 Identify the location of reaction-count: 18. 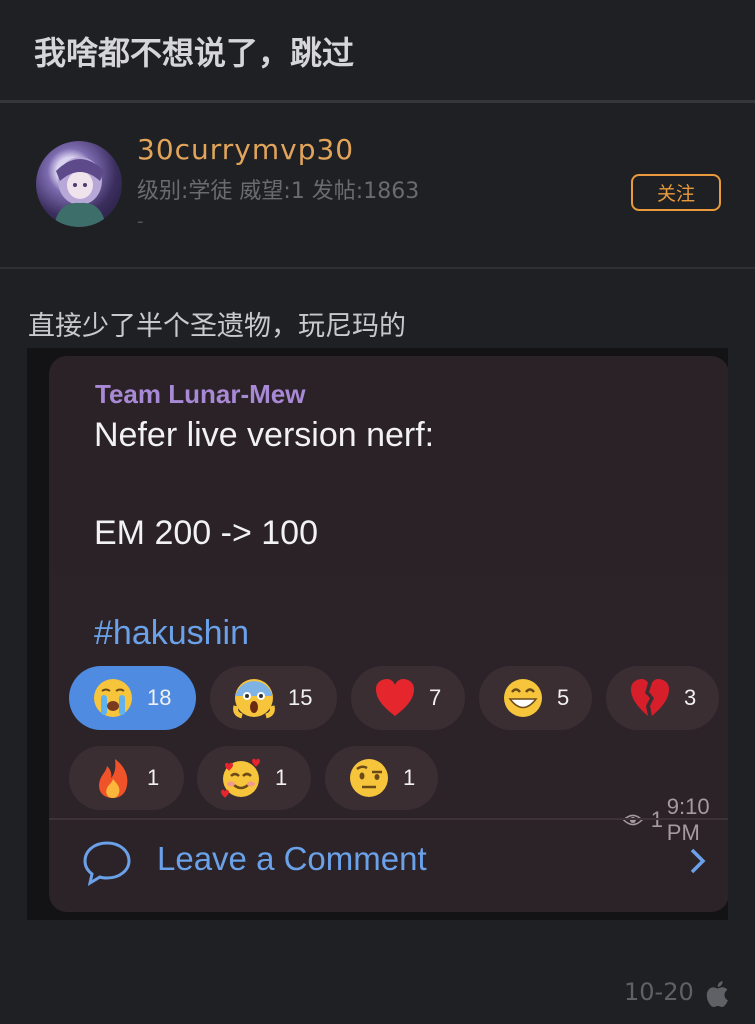
(159, 697).